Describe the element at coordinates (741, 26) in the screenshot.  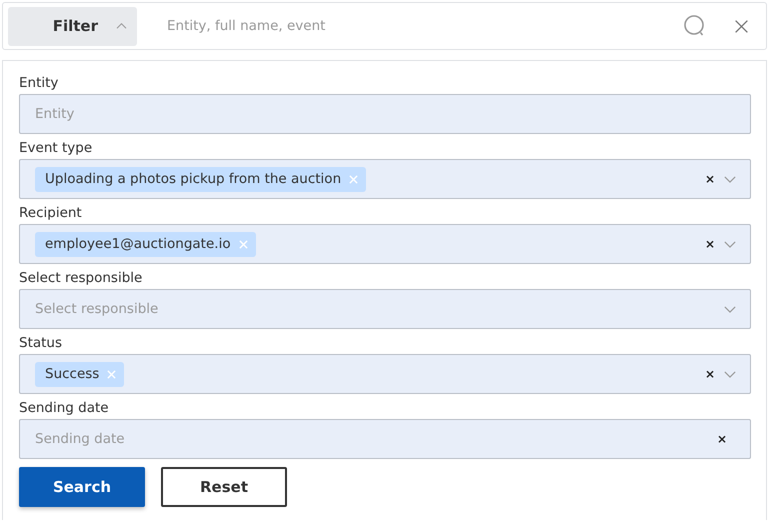
I see `close-icon` at that location.